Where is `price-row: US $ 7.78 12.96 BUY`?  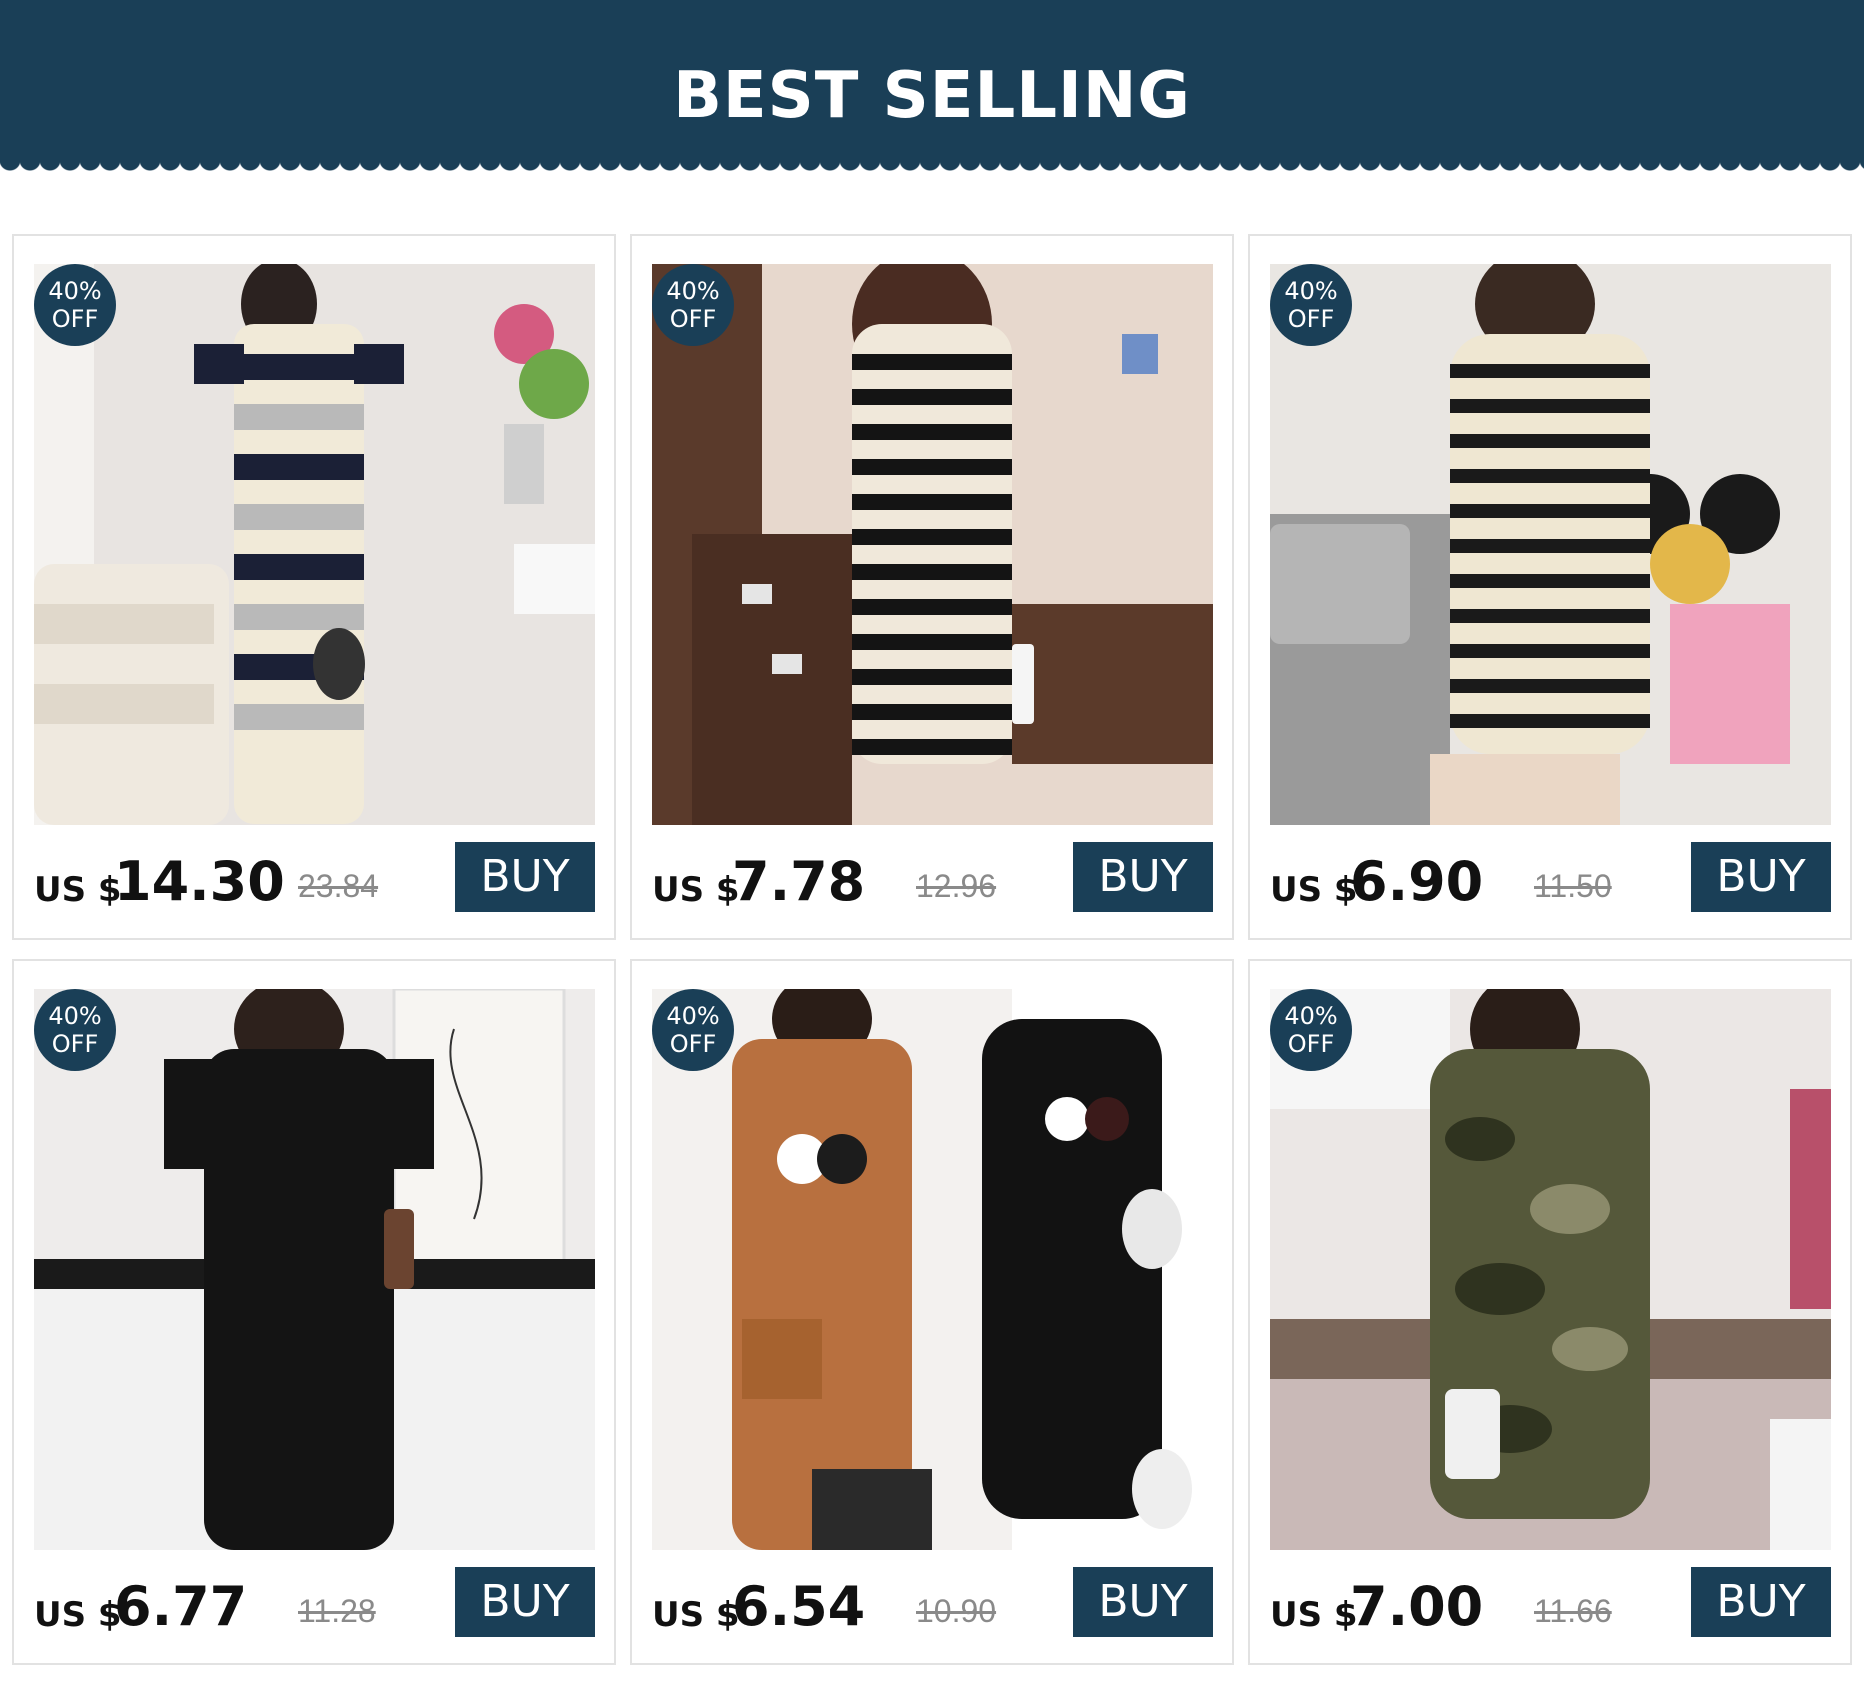 price-row: US $ 7.78 12.96 BUY is located at coordinates (932, 878).